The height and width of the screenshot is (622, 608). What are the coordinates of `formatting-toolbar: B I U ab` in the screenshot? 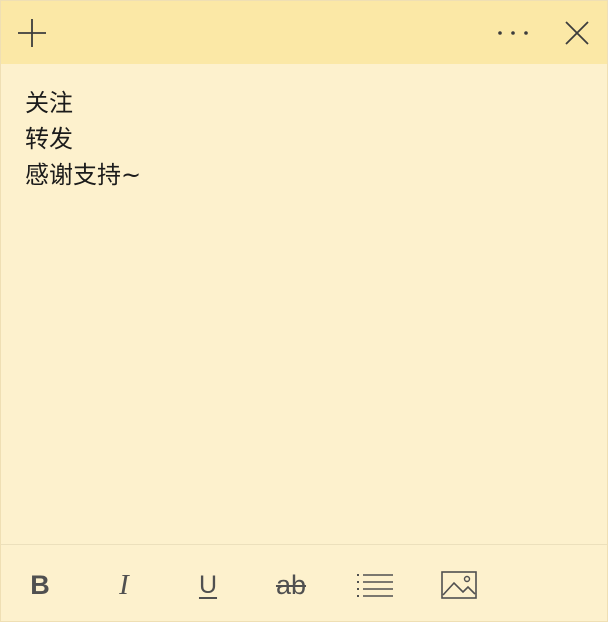 It's located at (304, 583).